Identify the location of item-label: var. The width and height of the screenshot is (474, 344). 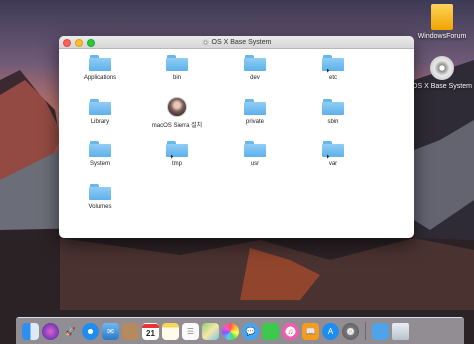
(333, 164).